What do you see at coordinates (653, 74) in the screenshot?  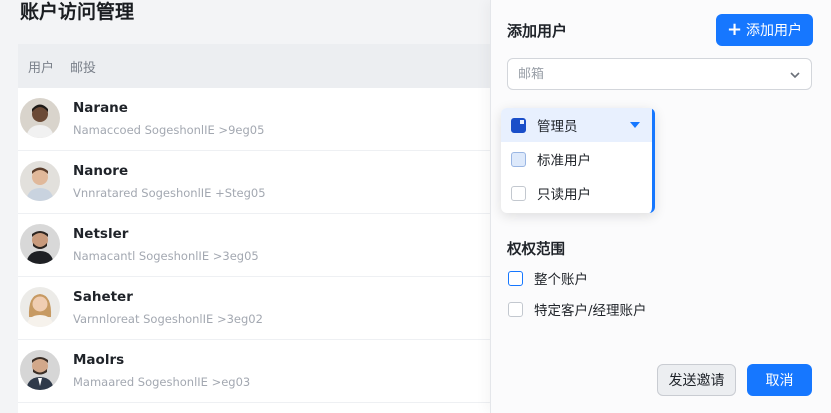 I see `email-input` at bounding box center [653, 74].